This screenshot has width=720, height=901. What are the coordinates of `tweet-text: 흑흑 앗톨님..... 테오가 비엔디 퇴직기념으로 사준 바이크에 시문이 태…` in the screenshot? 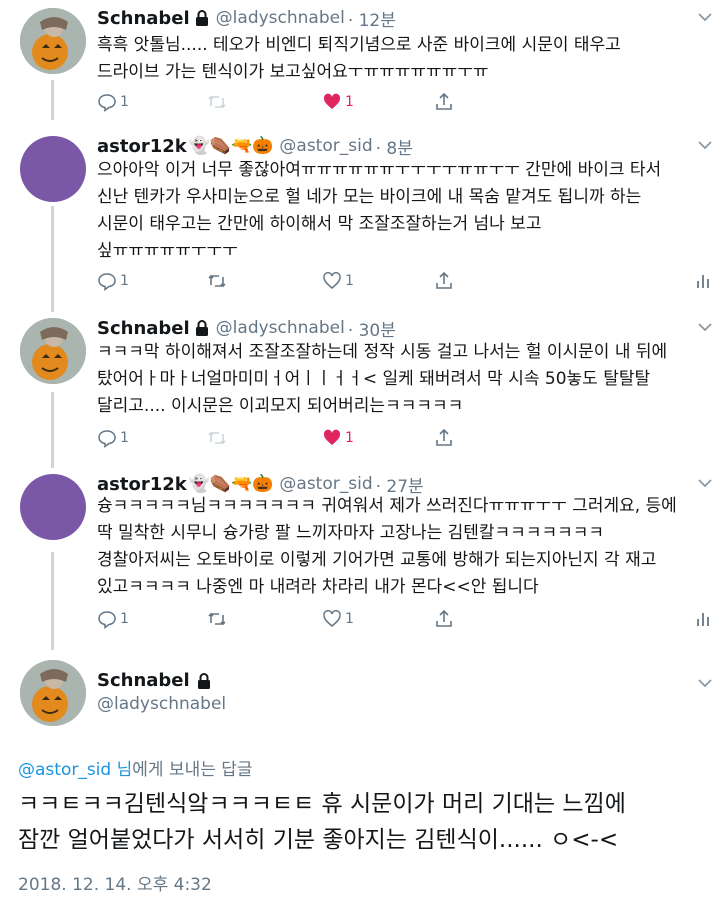 It's located at (359, 58).